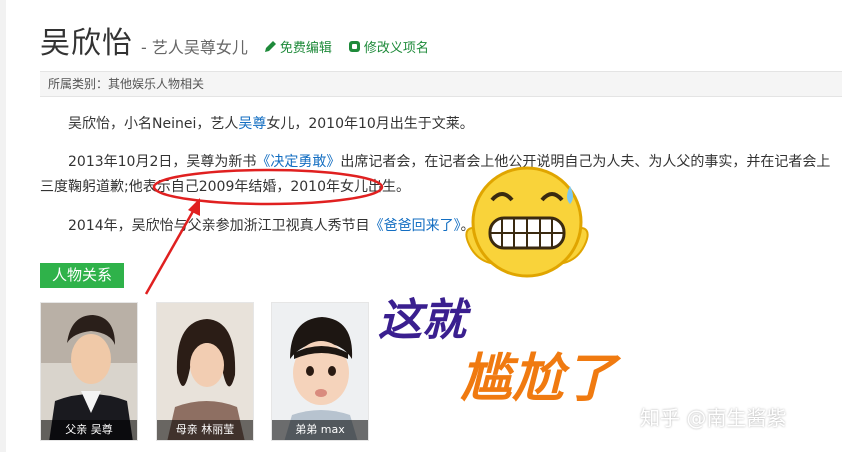  I want to click on modify-name-label: 修改义项名, so click(396, 48).